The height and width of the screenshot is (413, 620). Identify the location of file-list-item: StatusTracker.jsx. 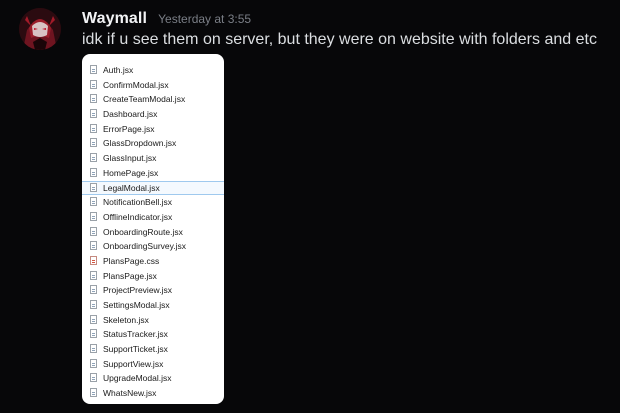
(153, 334).